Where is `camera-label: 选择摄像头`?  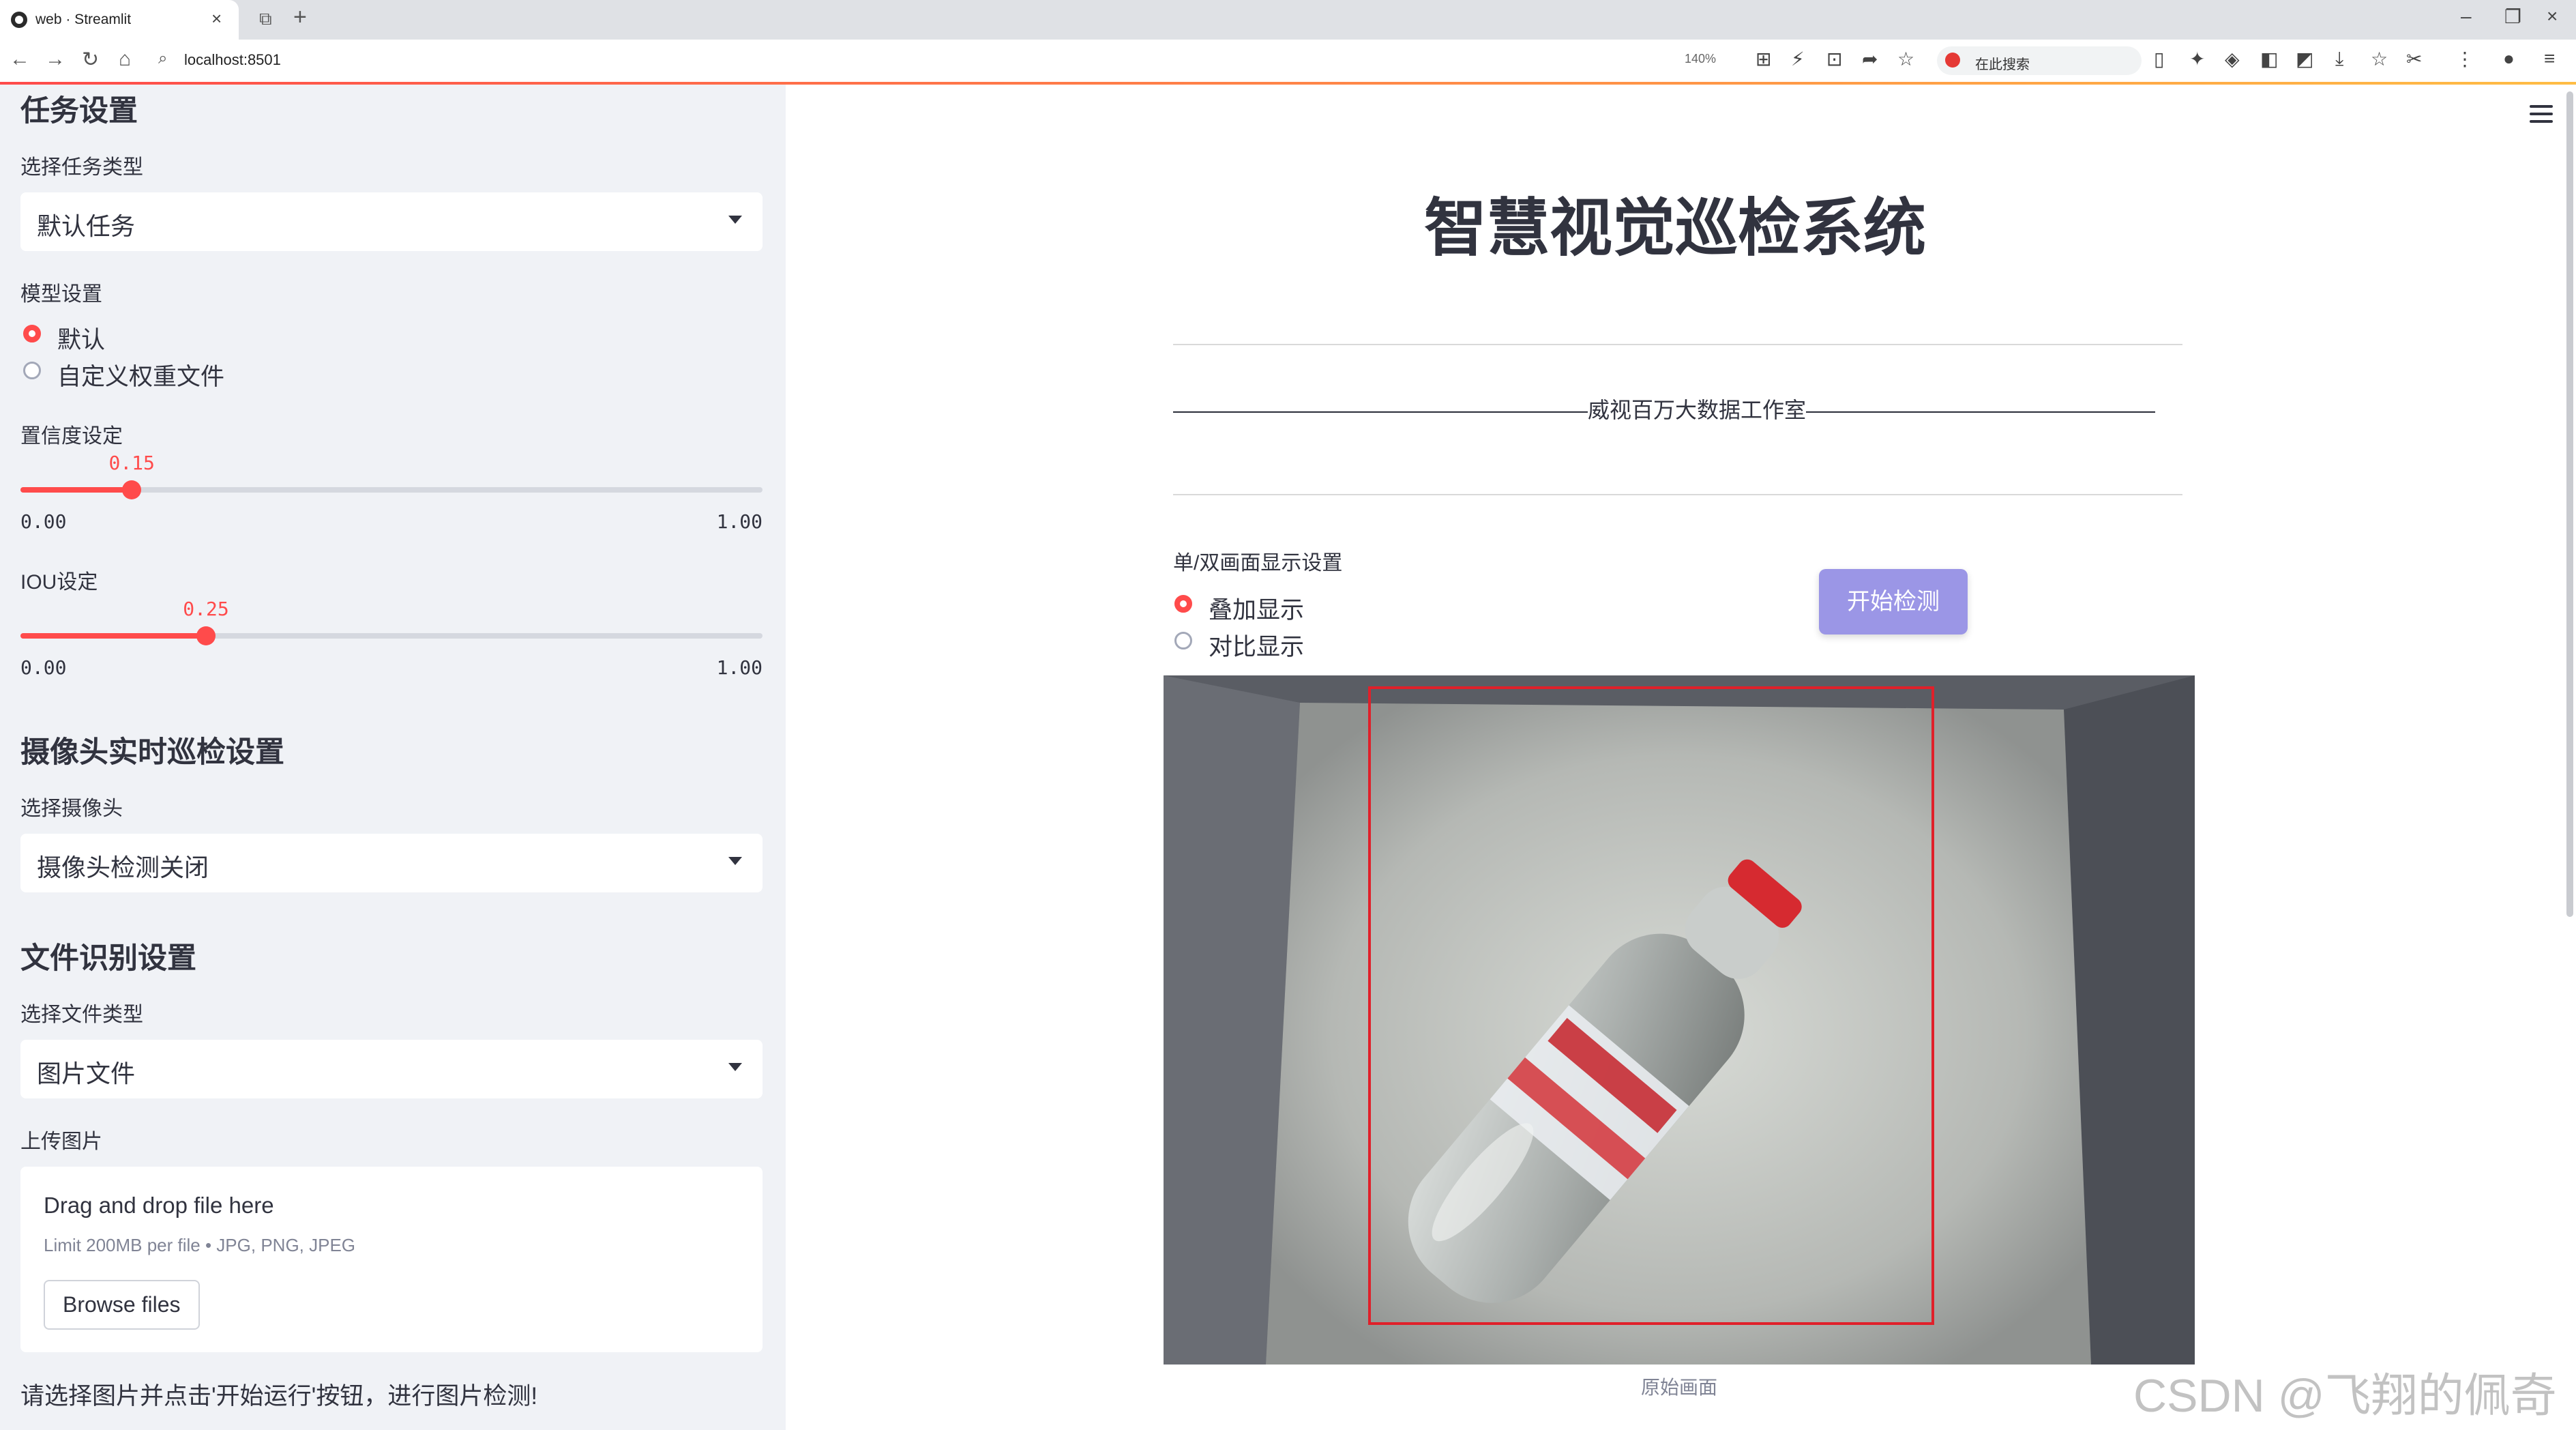 camera-label: 选择摄像头 is located at coordinates (71, 809).